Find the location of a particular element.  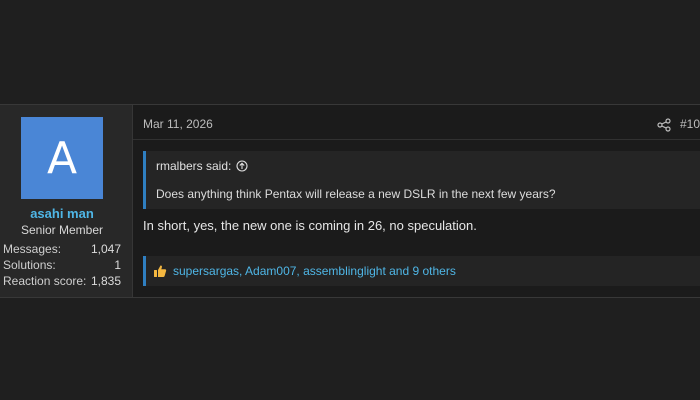

stat-value: 1,835 is located at coordinates (106, 281).